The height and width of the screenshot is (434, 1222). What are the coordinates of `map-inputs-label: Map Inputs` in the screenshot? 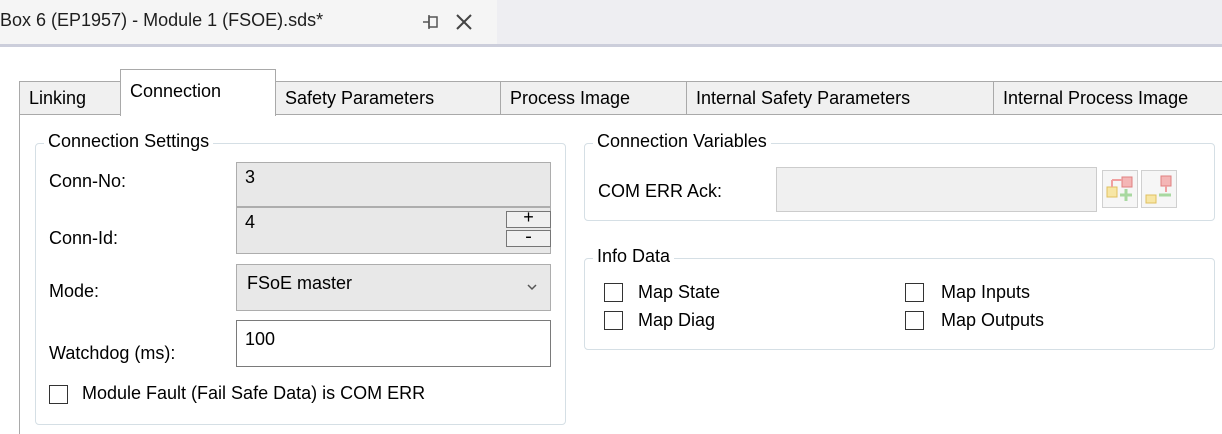 It's located at (986, 292).